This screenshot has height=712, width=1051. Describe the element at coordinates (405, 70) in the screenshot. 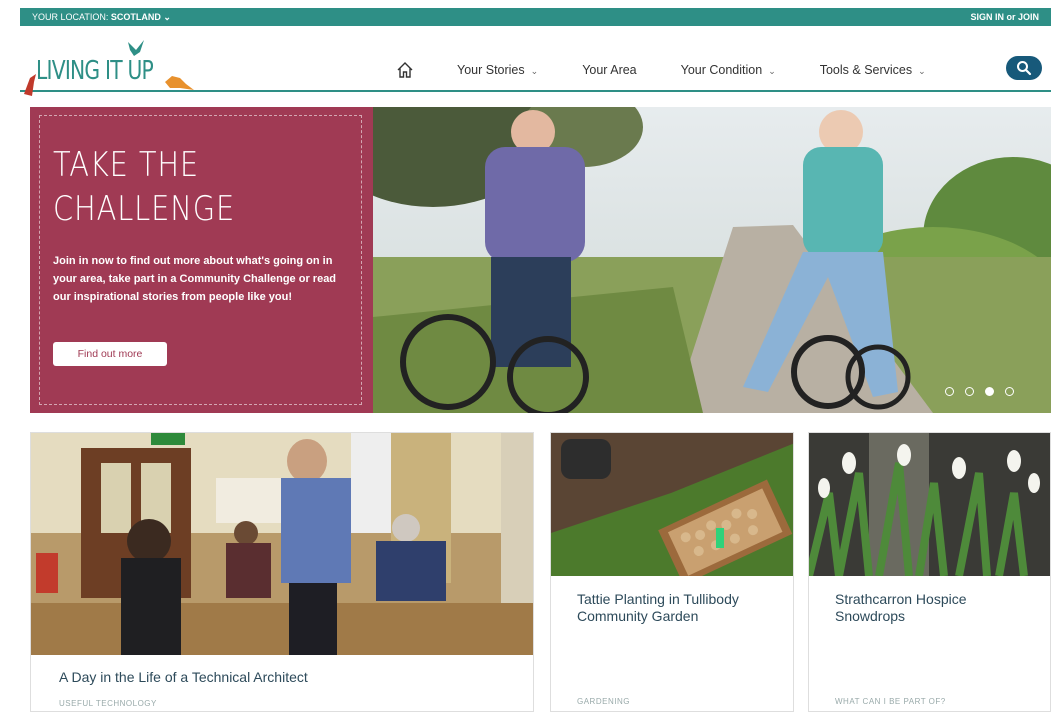

I see `home-icon` at that location.